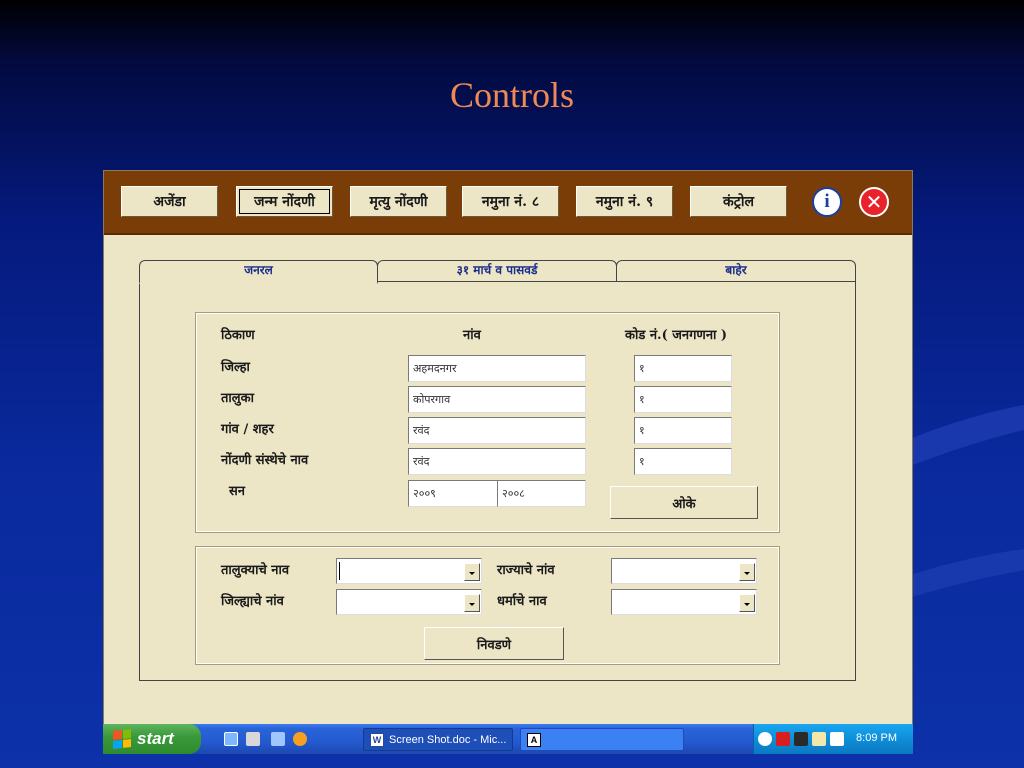  I want to click on registration-office-code-field: १, so click(683, 461).